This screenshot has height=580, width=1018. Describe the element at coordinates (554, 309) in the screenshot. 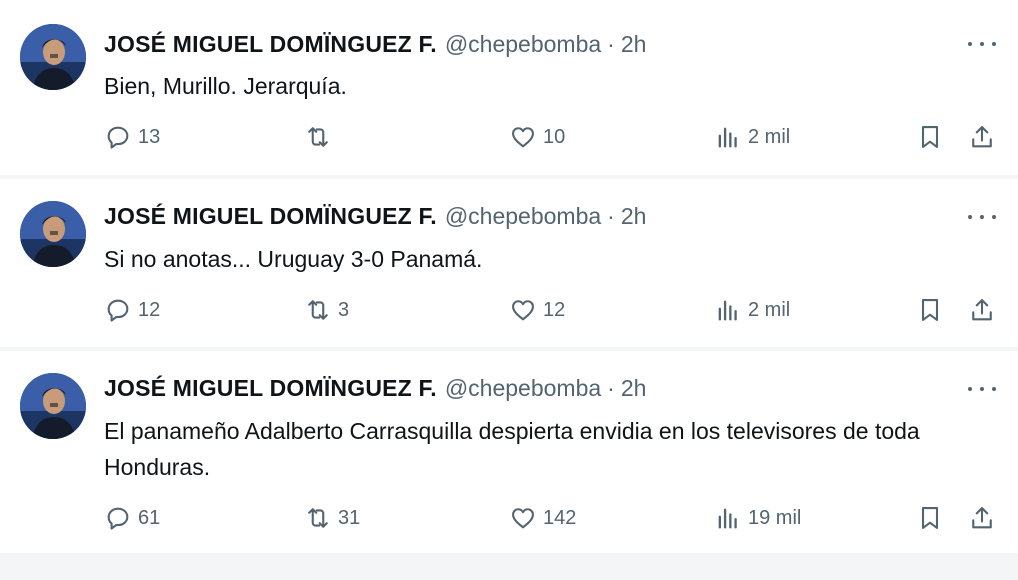

I see `like-count: 12` at that location.